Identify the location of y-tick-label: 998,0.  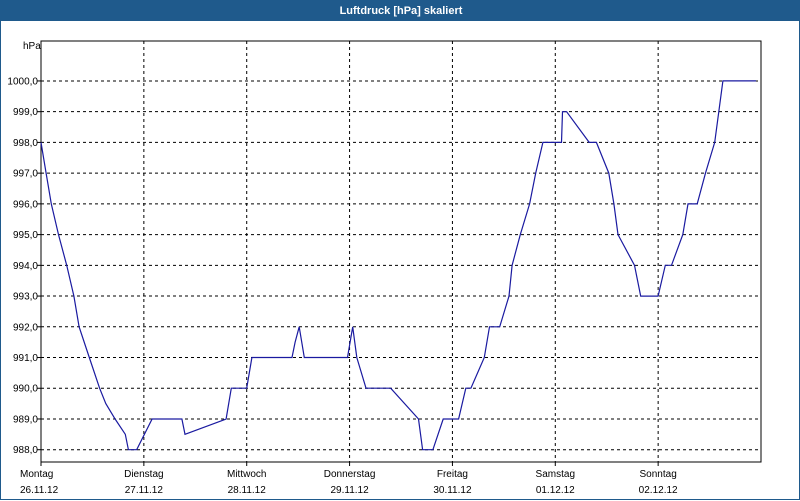
(25, 143).